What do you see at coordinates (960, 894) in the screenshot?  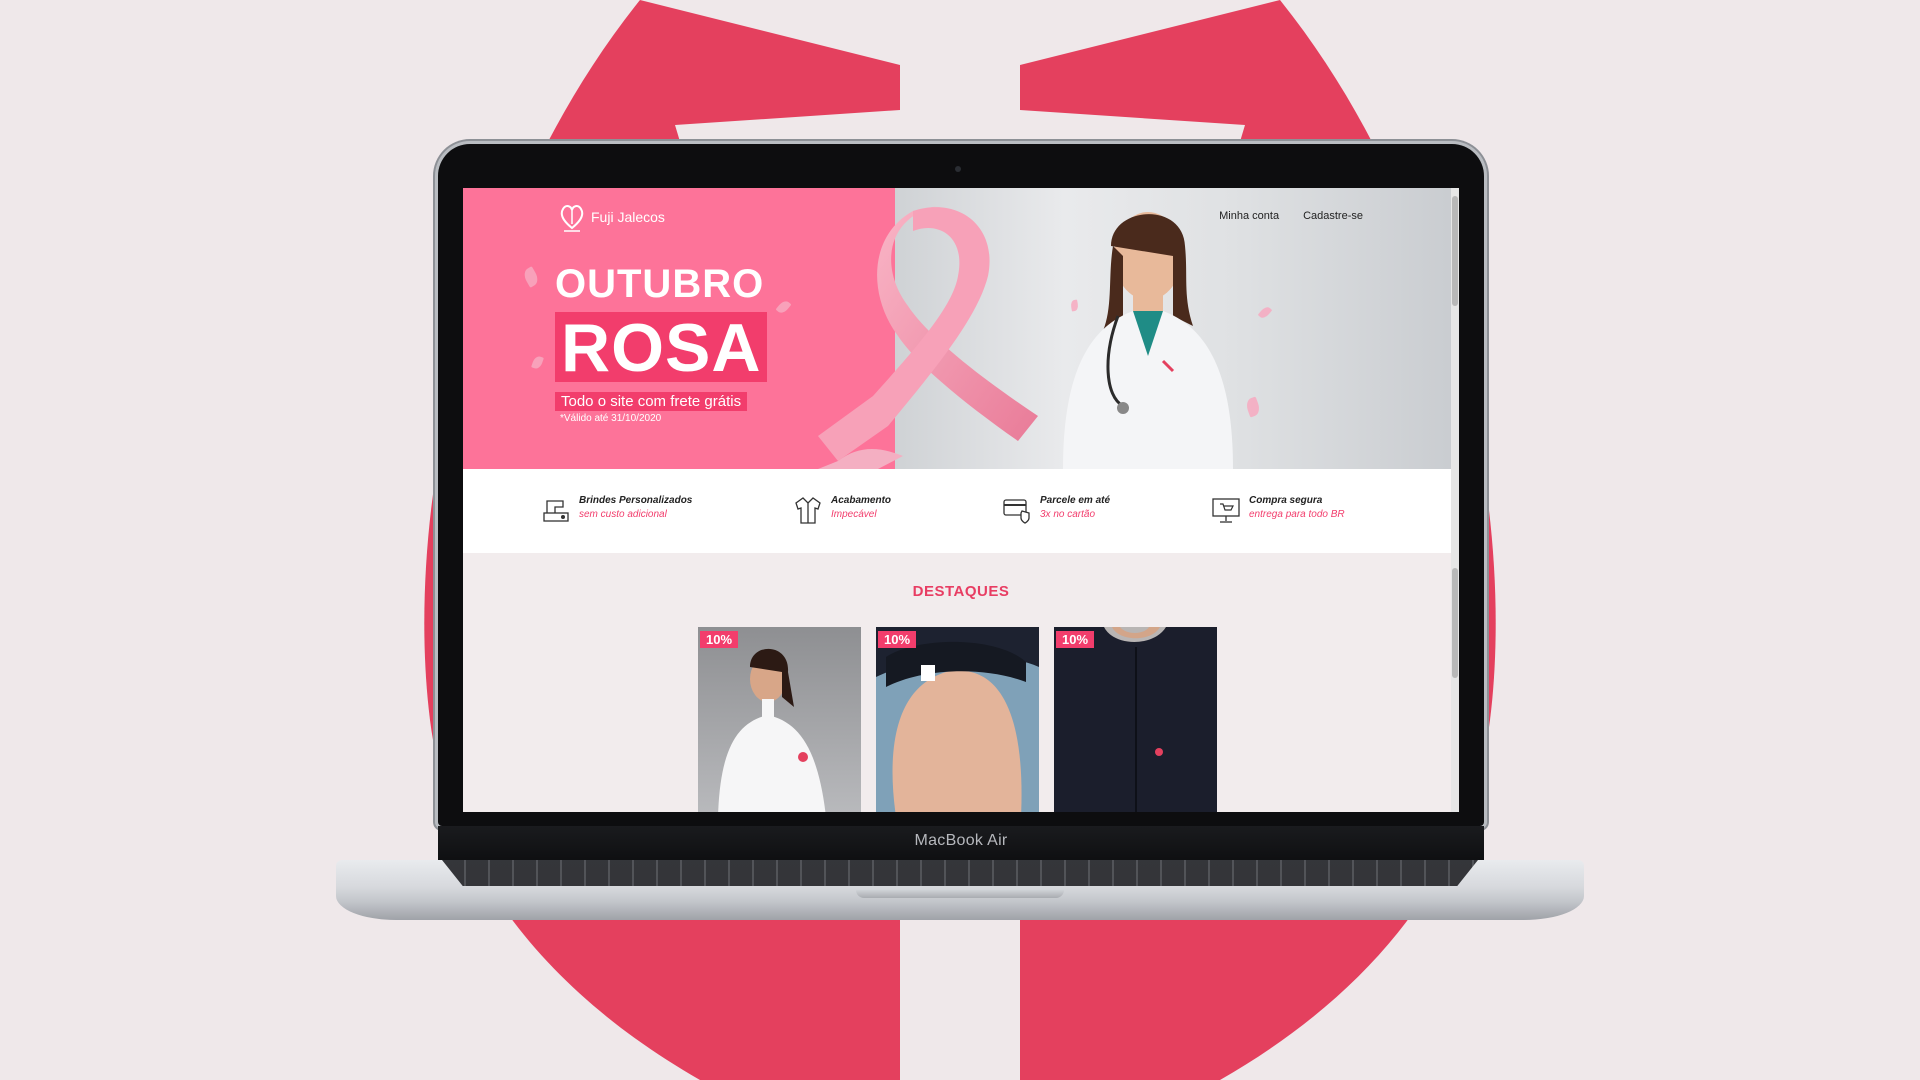 I see `trackpad-notch` at bounding box center [960, 894].